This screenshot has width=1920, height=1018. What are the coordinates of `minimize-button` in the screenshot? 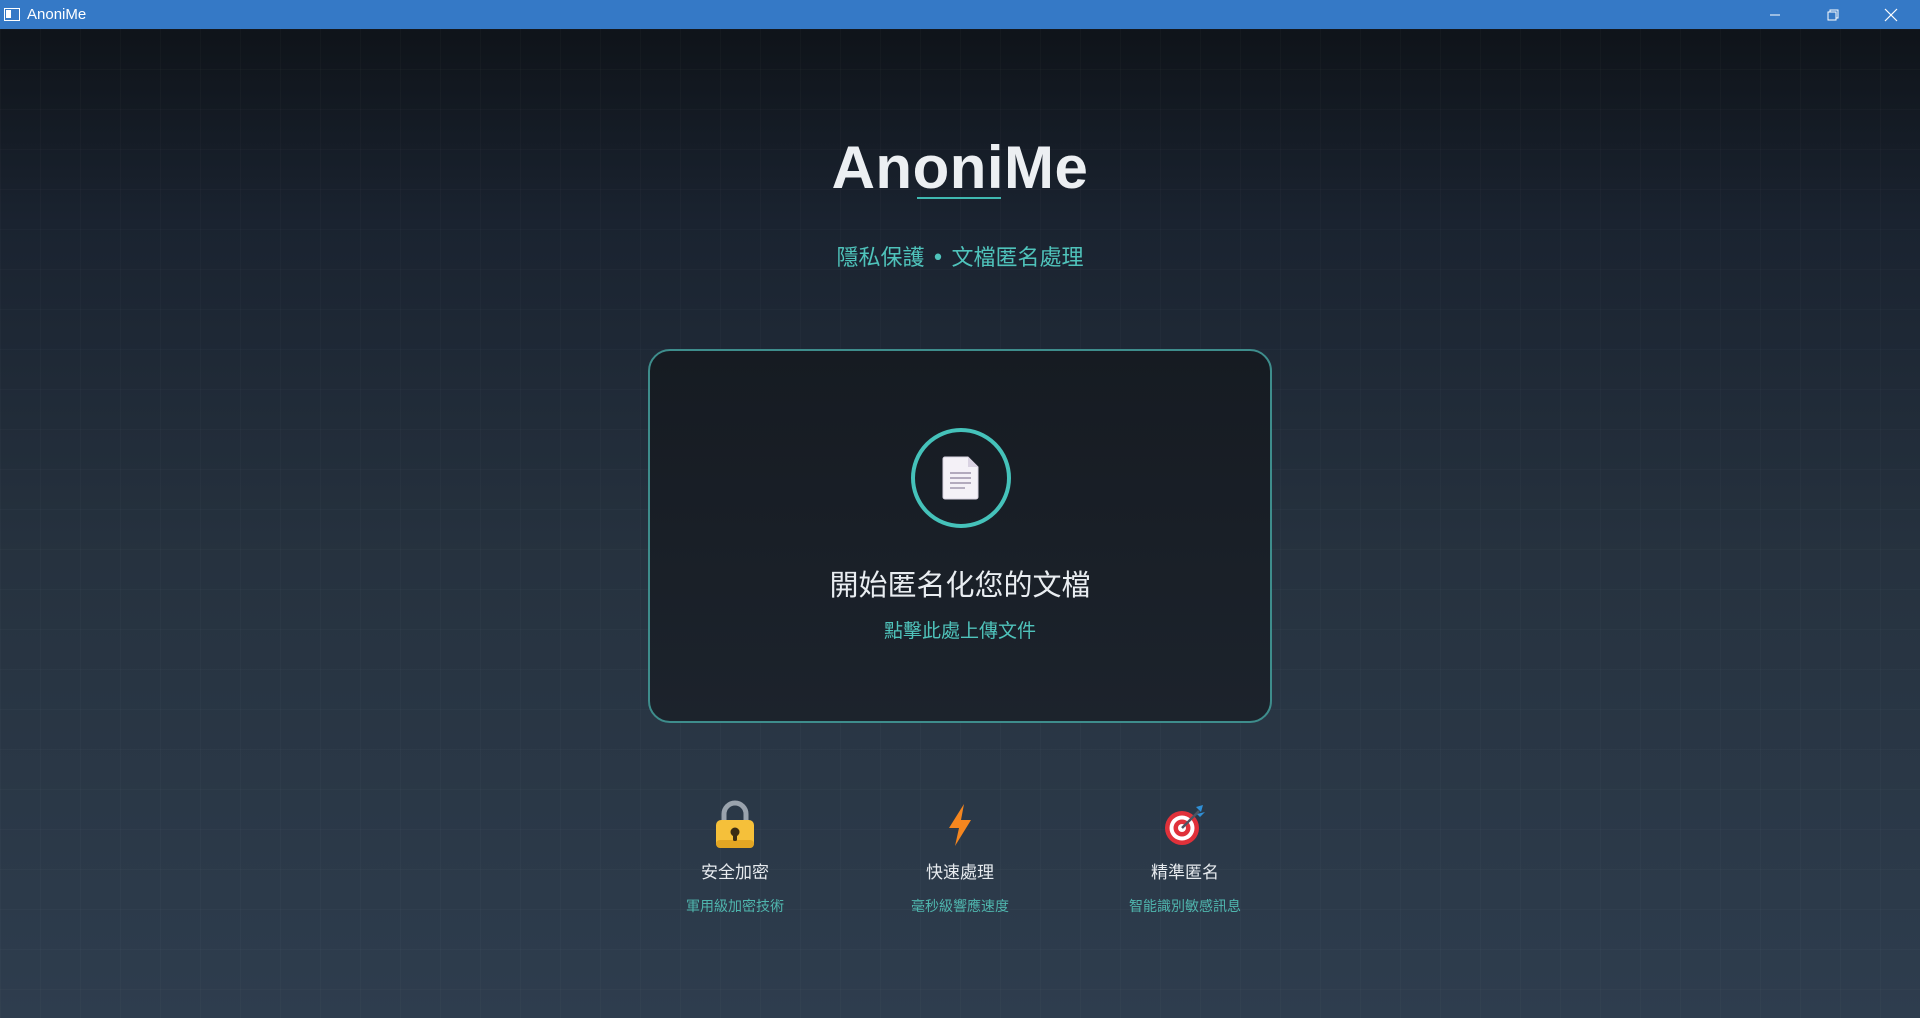 It's located at (1775, 14).